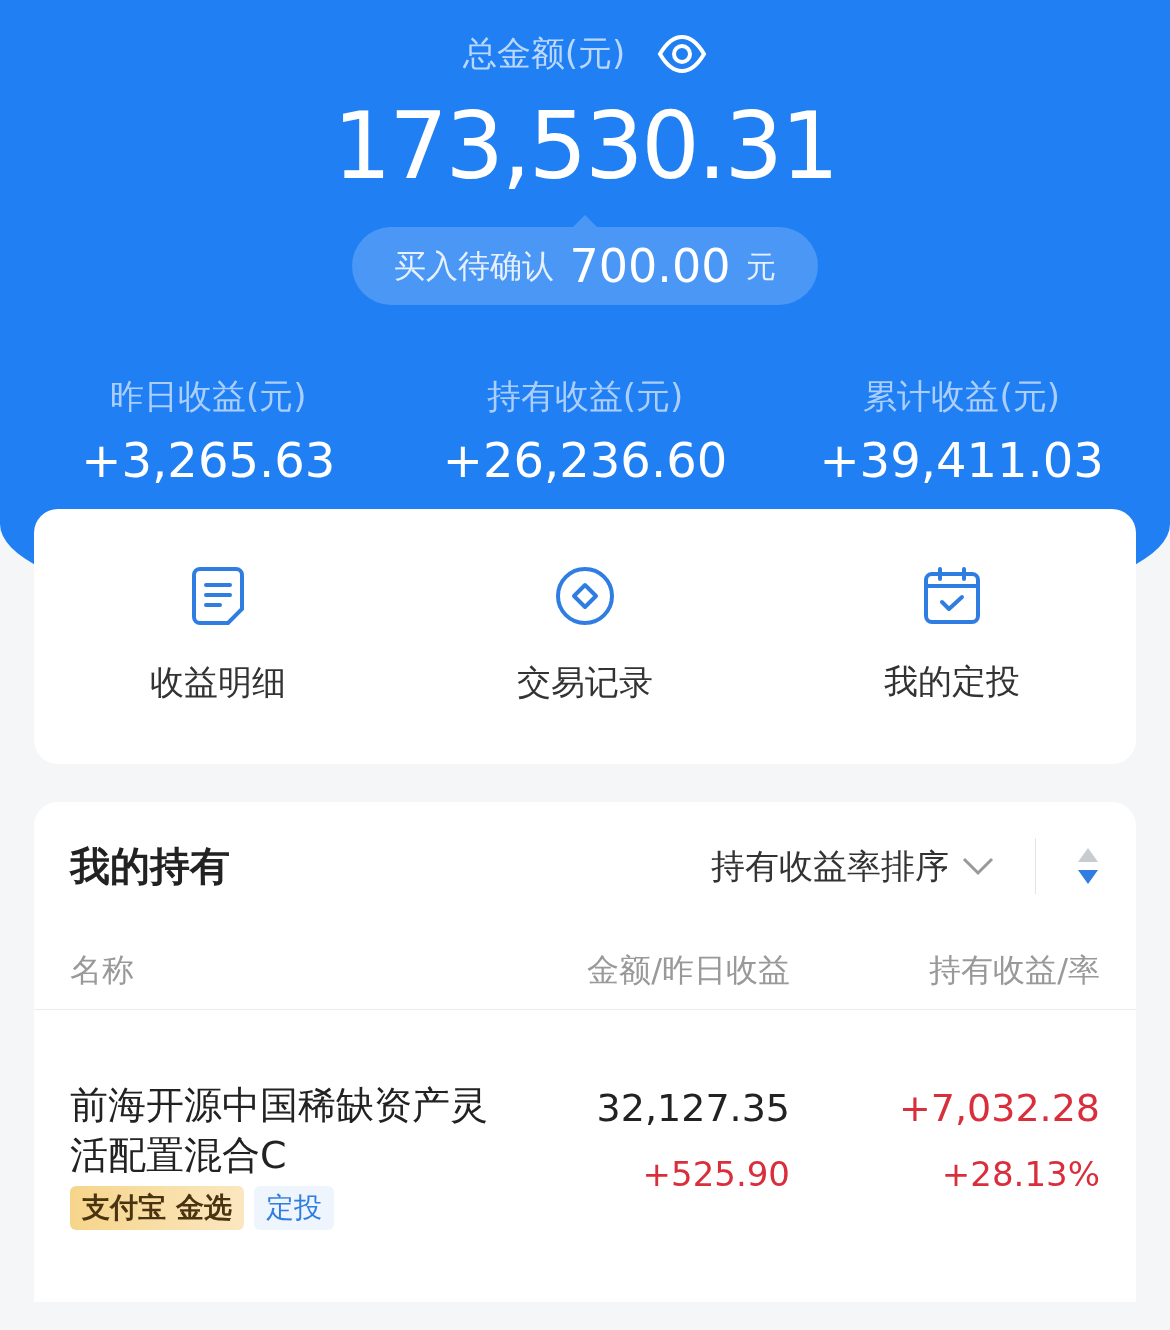  Describe the element at coordinates (208, 396) in the screenshot. I see `stat-label: 昨日收益(元)` at that location.